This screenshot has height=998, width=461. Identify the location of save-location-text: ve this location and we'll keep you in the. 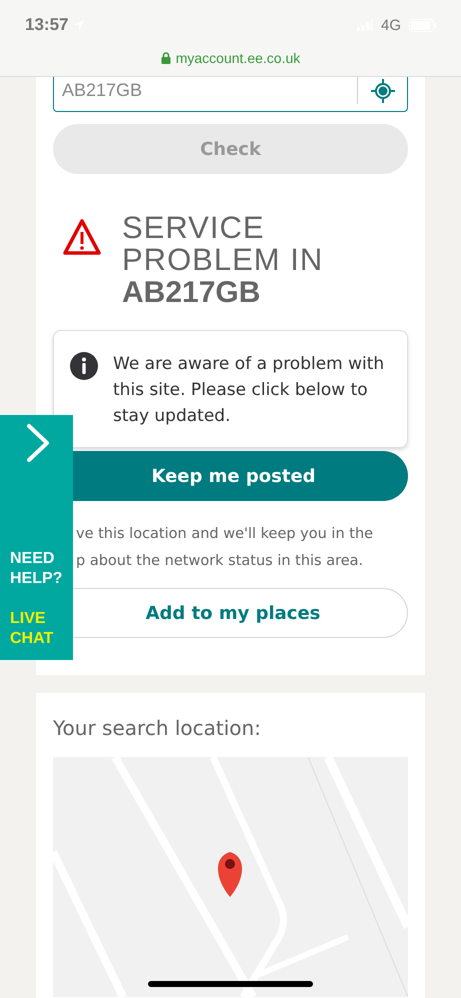
(225, 534).